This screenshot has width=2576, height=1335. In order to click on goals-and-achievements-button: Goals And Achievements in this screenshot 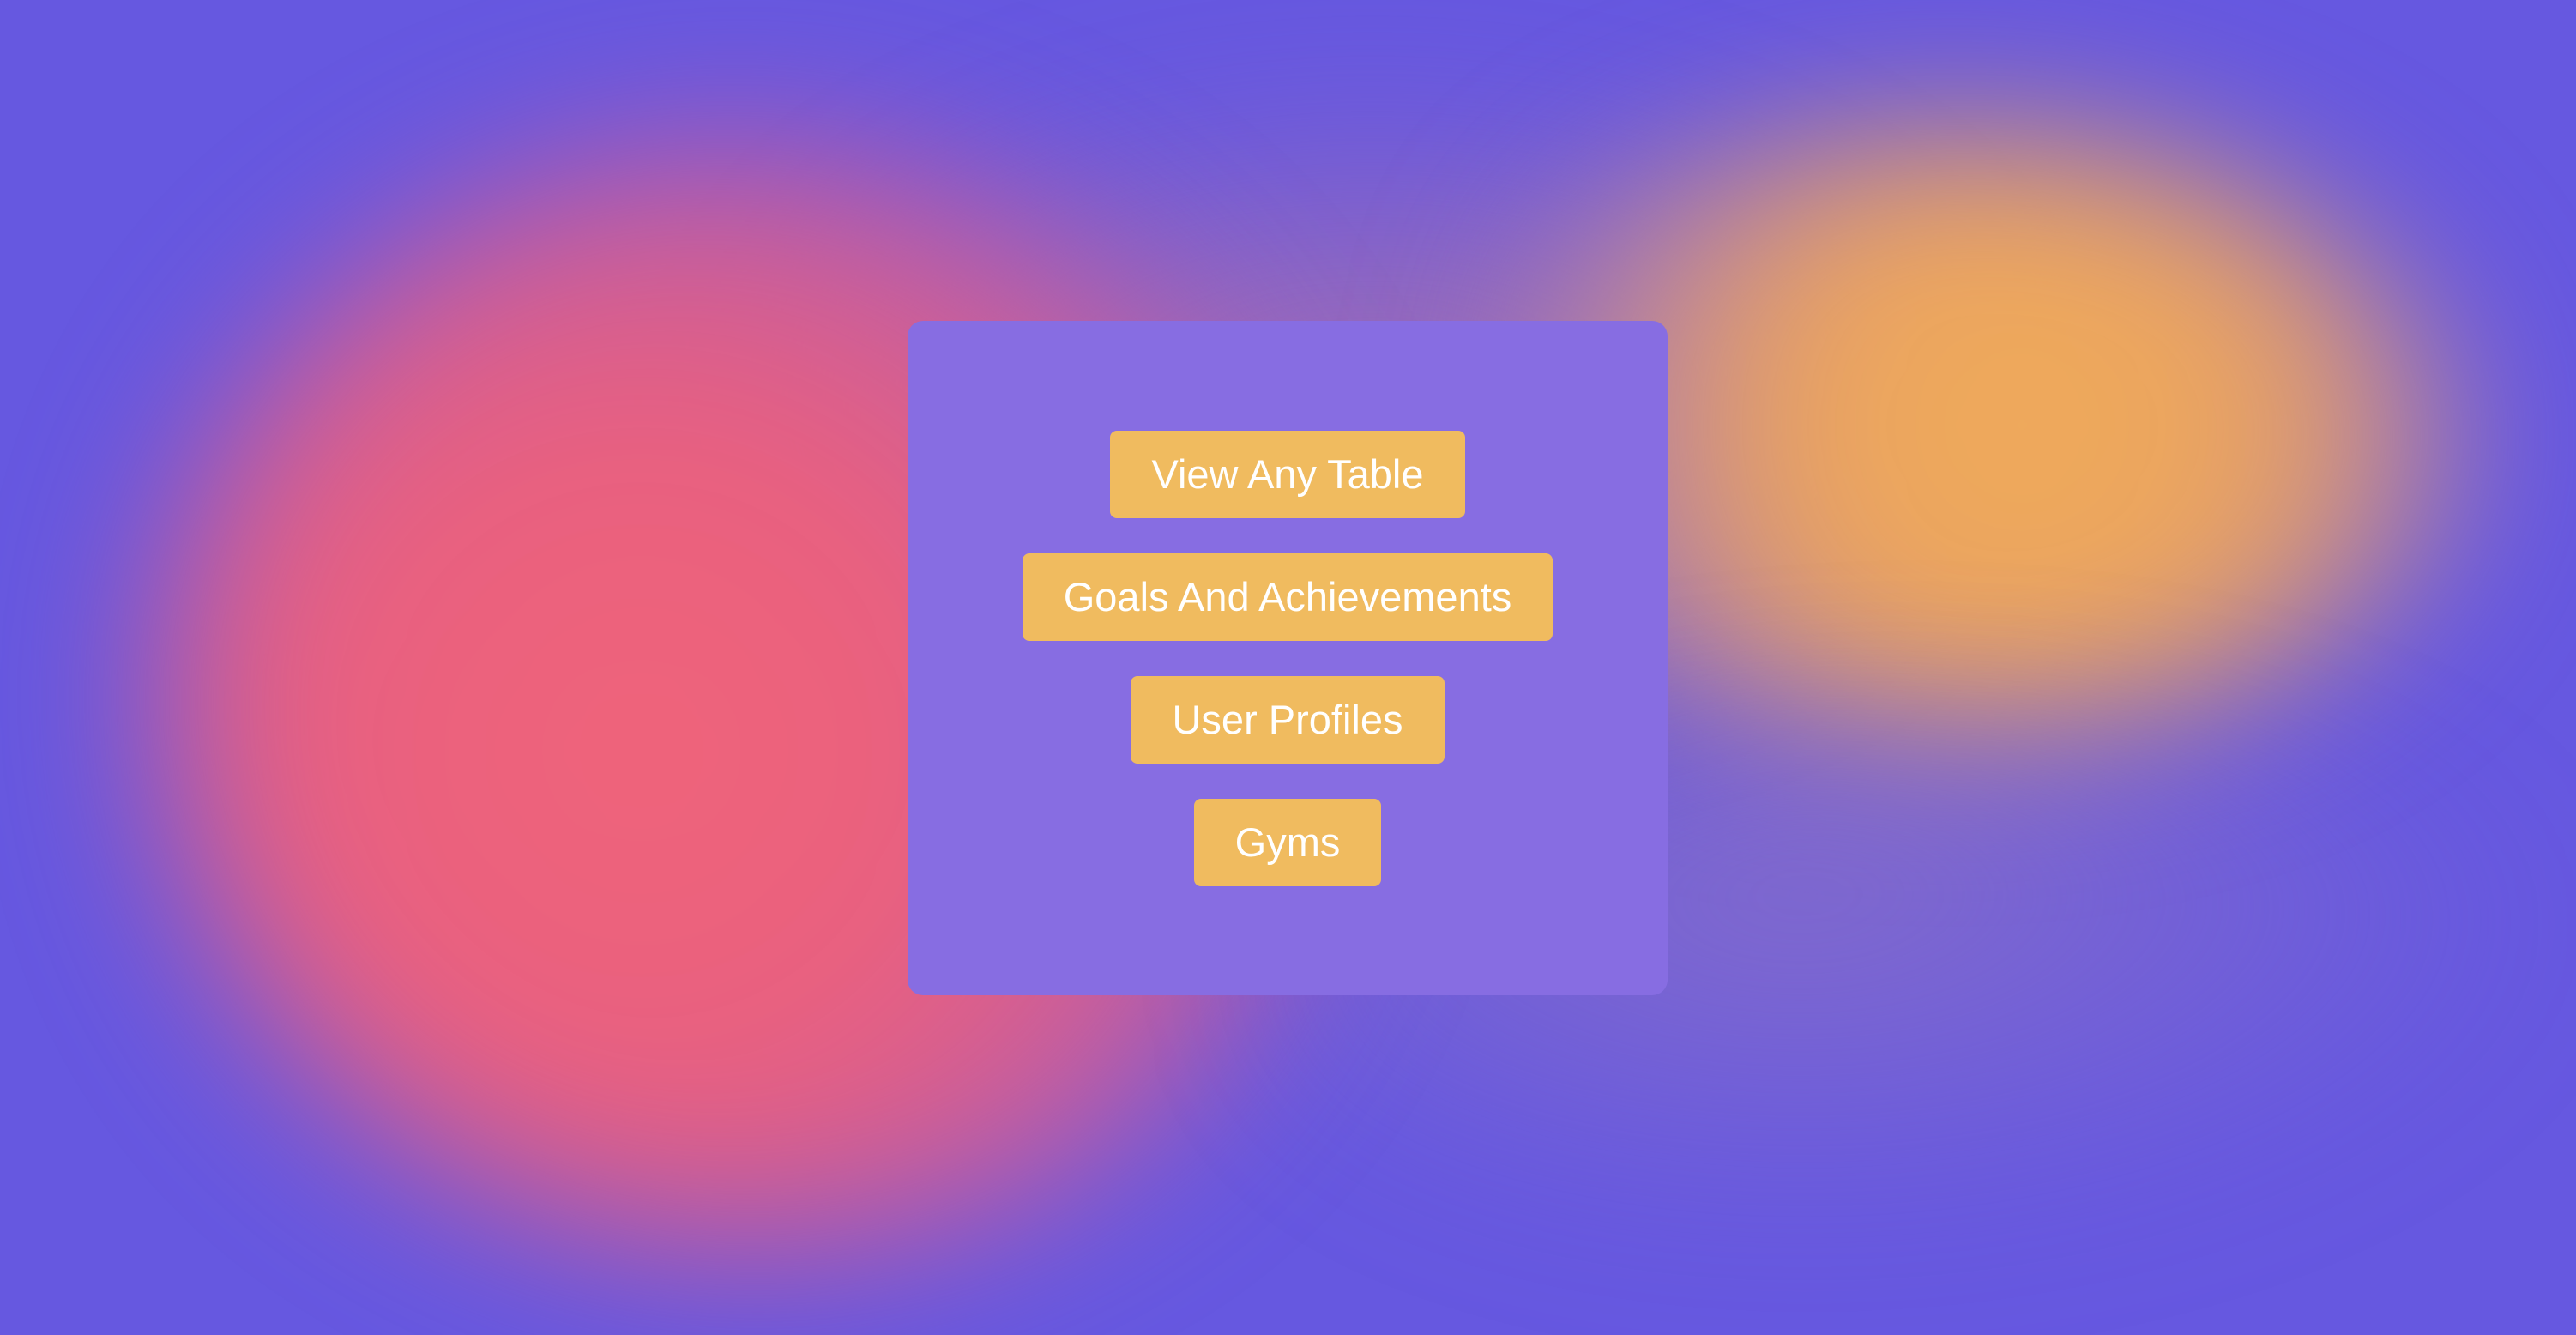, I will do `click(1287, 597)`.